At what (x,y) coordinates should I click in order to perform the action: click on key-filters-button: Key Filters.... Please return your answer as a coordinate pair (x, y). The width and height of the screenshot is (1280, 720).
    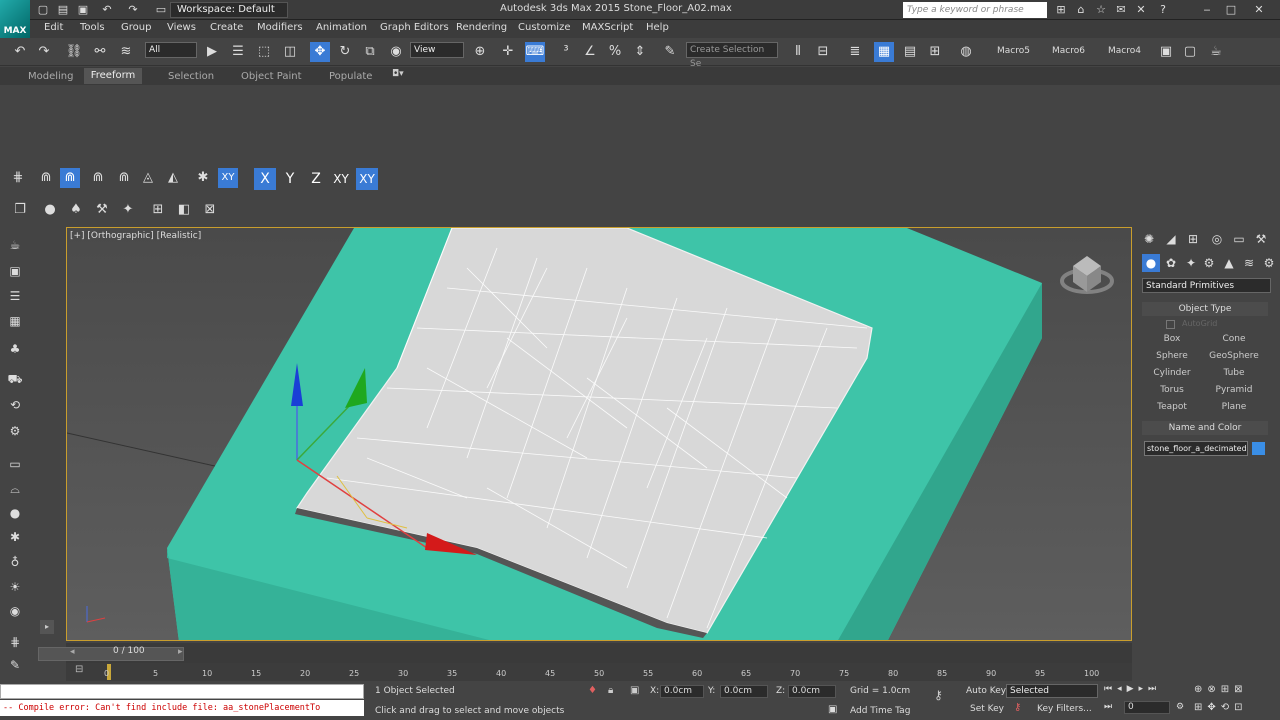
    Looking at the image, I should click on (1064, 709).